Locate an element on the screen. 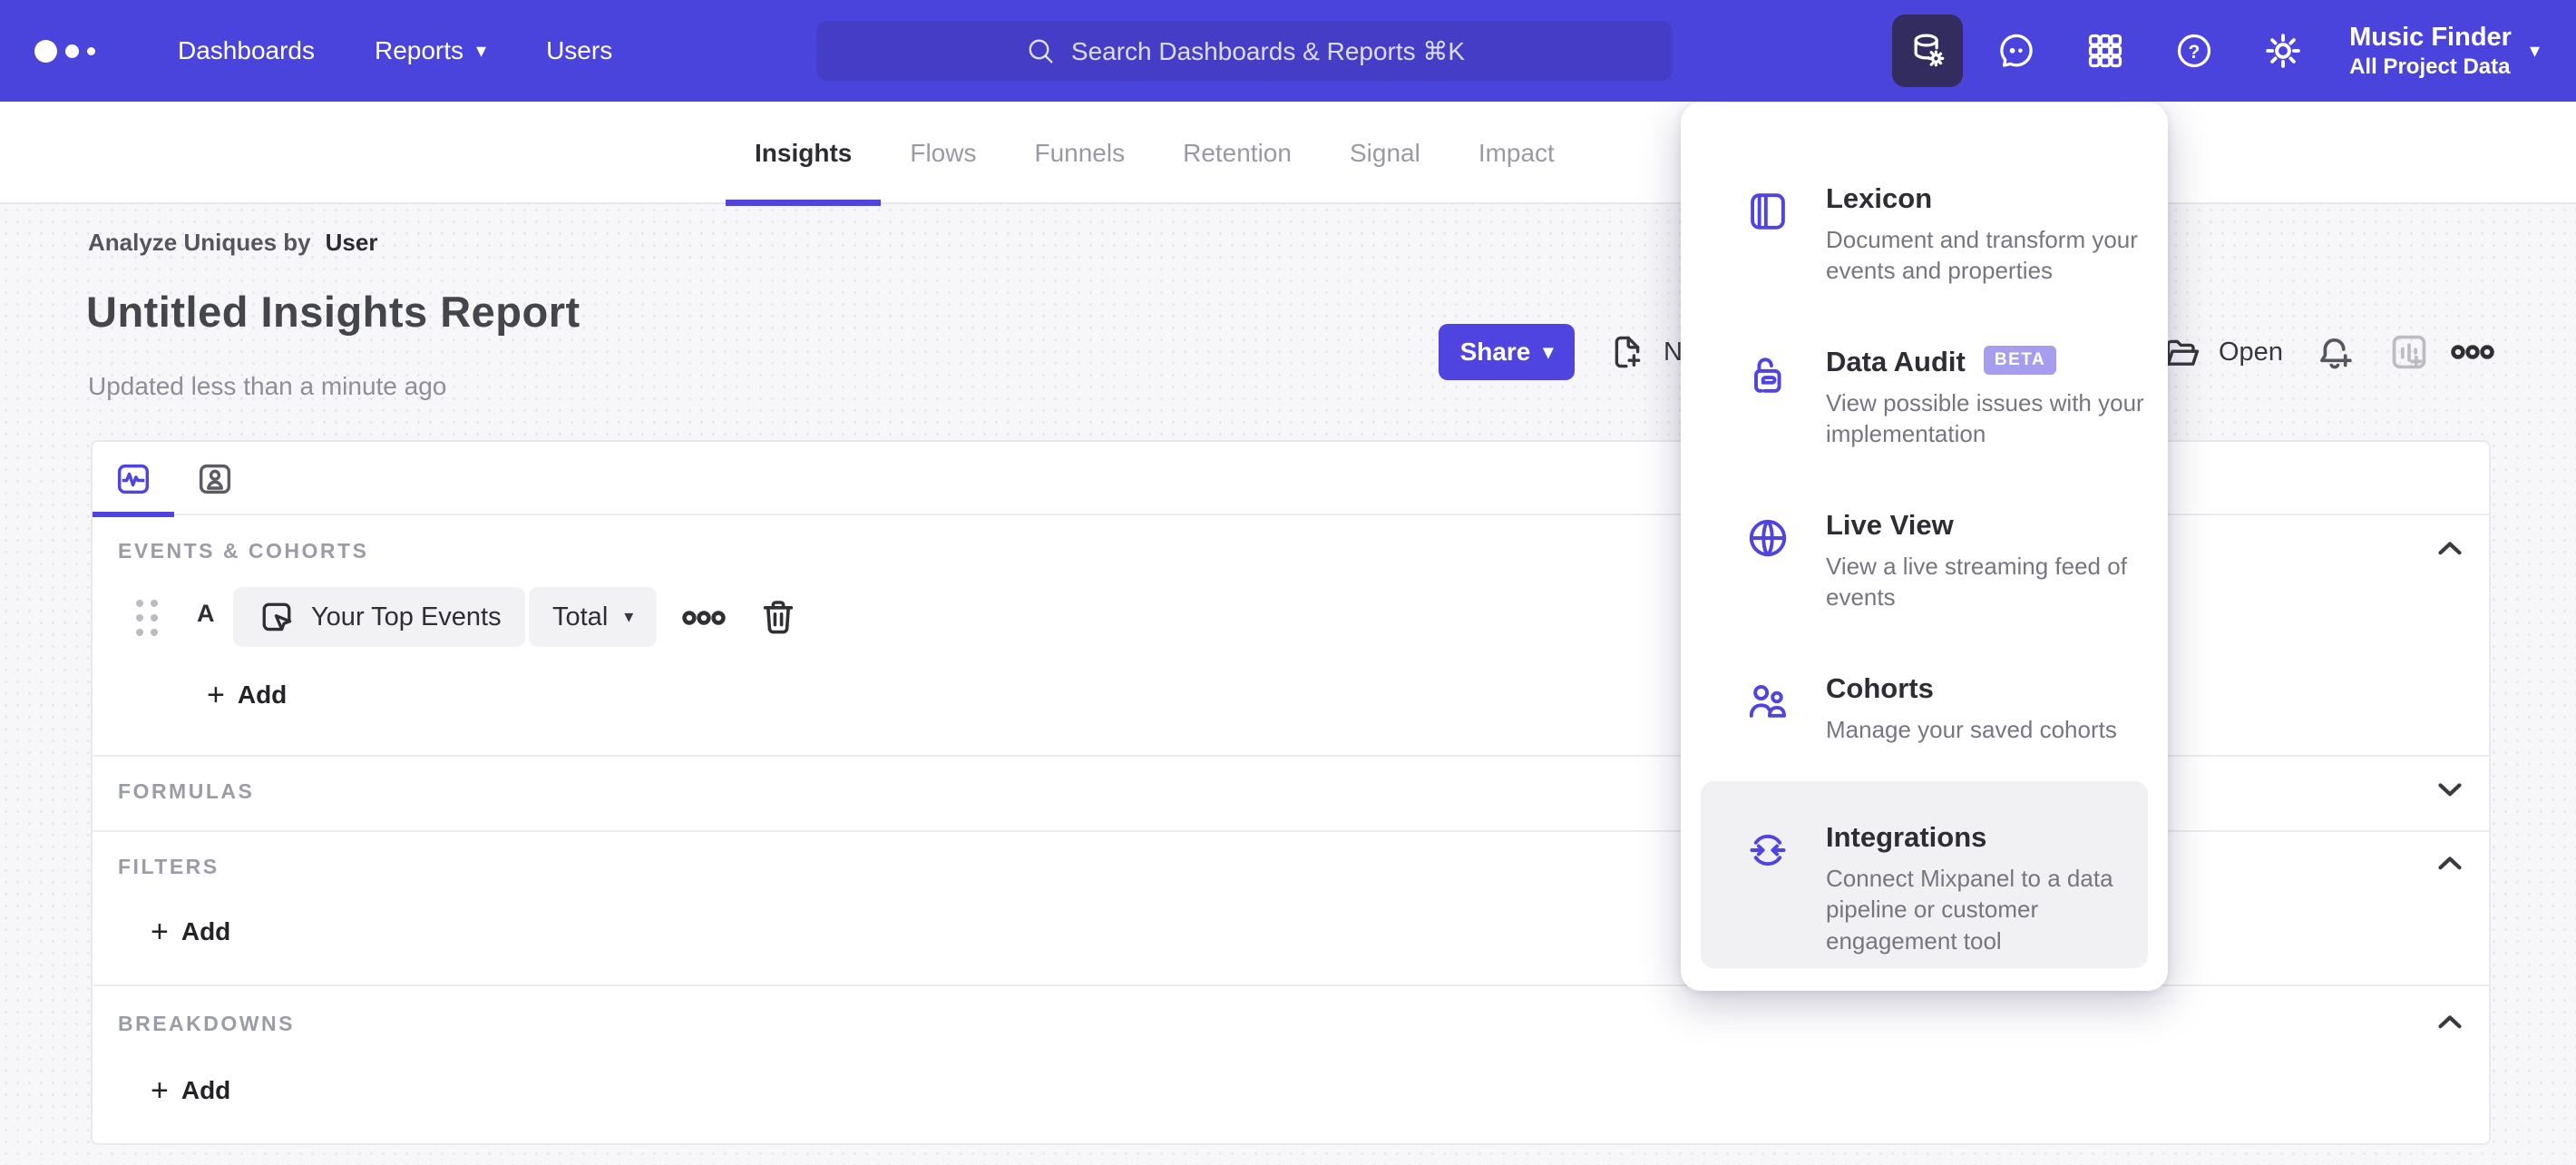  data-management-button is located at coordinates (1928, 51).